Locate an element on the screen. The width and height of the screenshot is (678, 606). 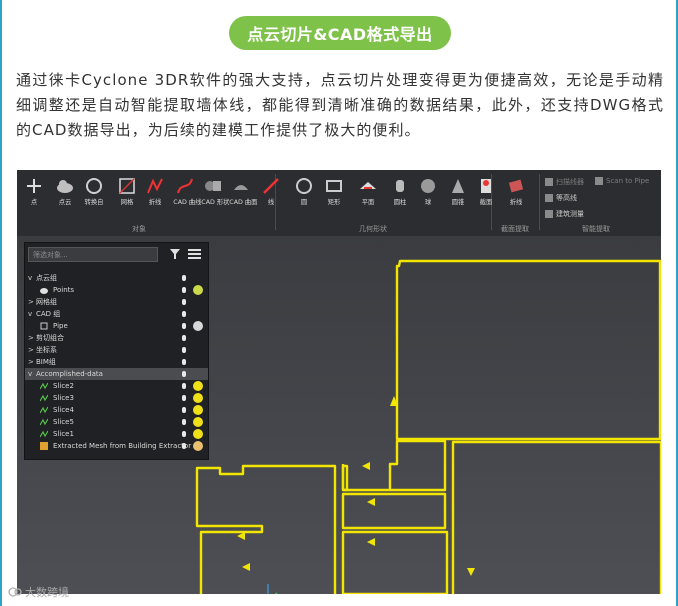
tree-row: Points is located at coordinates (116, 290).